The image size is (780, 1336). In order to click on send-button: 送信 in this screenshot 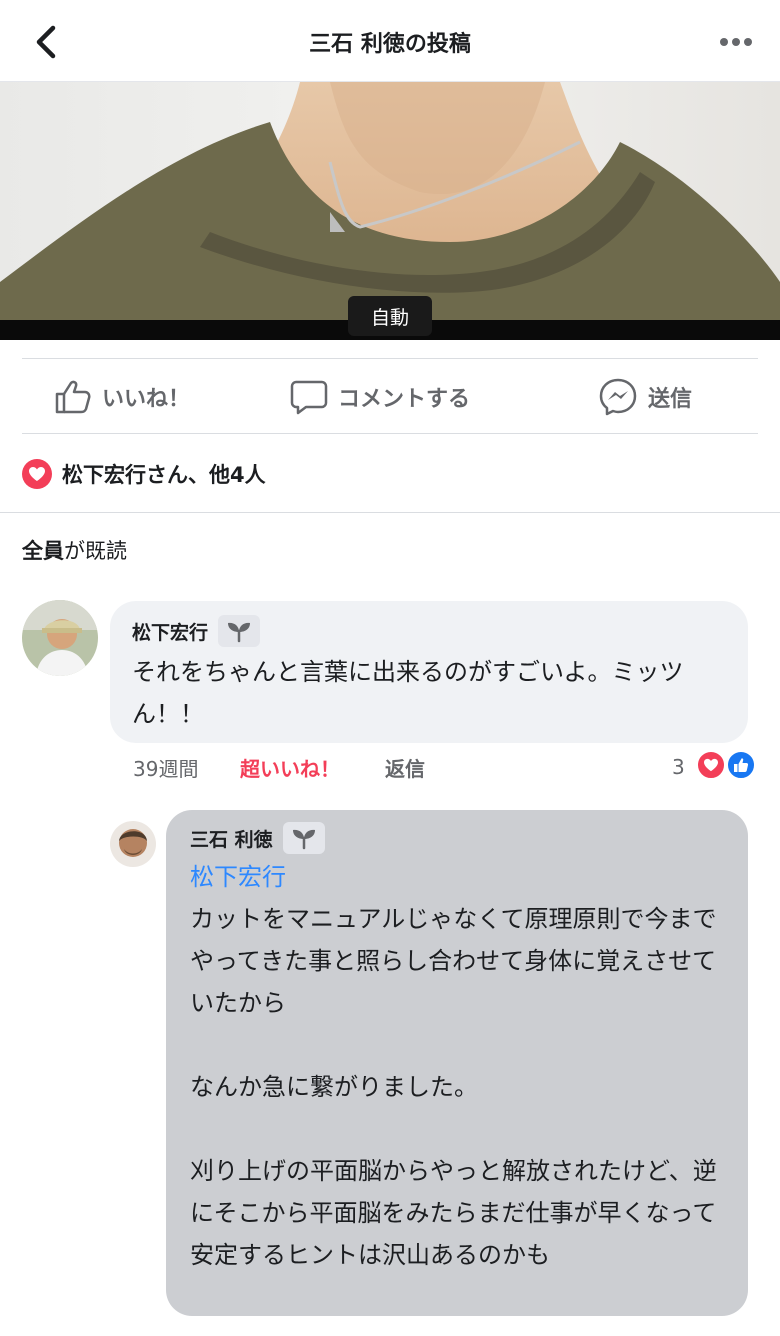, I will do `click(645, 397)`.